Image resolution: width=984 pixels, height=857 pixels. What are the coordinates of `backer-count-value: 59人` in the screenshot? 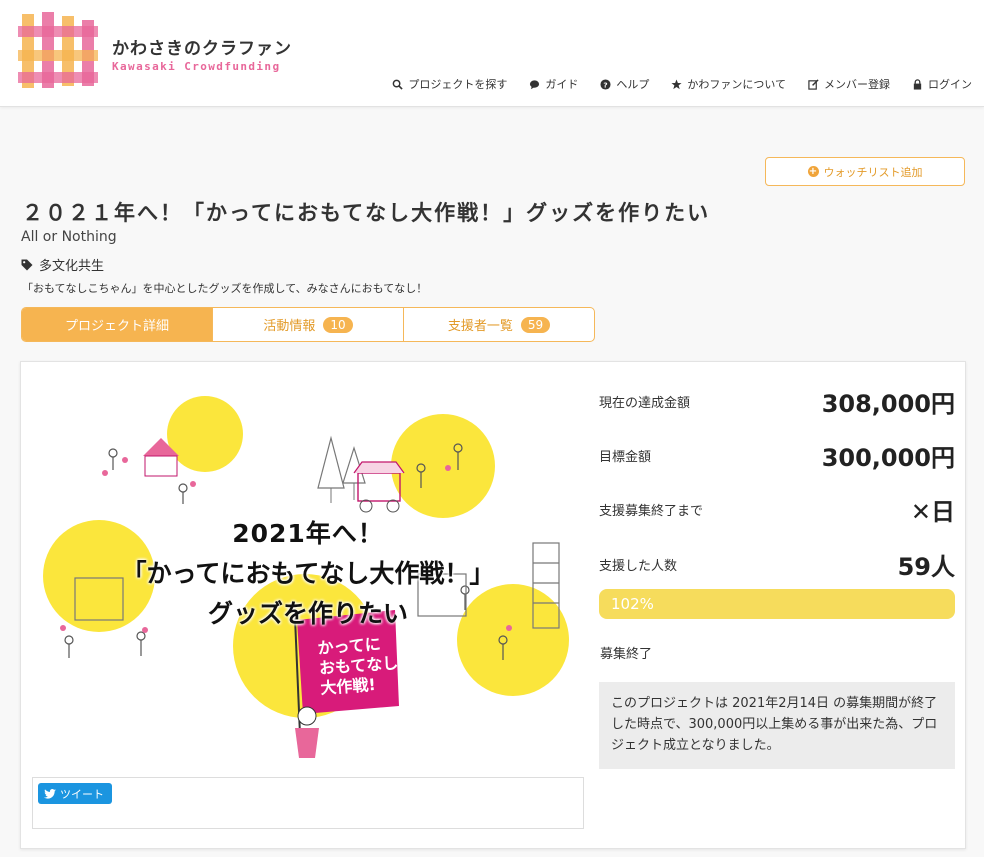 It's located at (926, 567).